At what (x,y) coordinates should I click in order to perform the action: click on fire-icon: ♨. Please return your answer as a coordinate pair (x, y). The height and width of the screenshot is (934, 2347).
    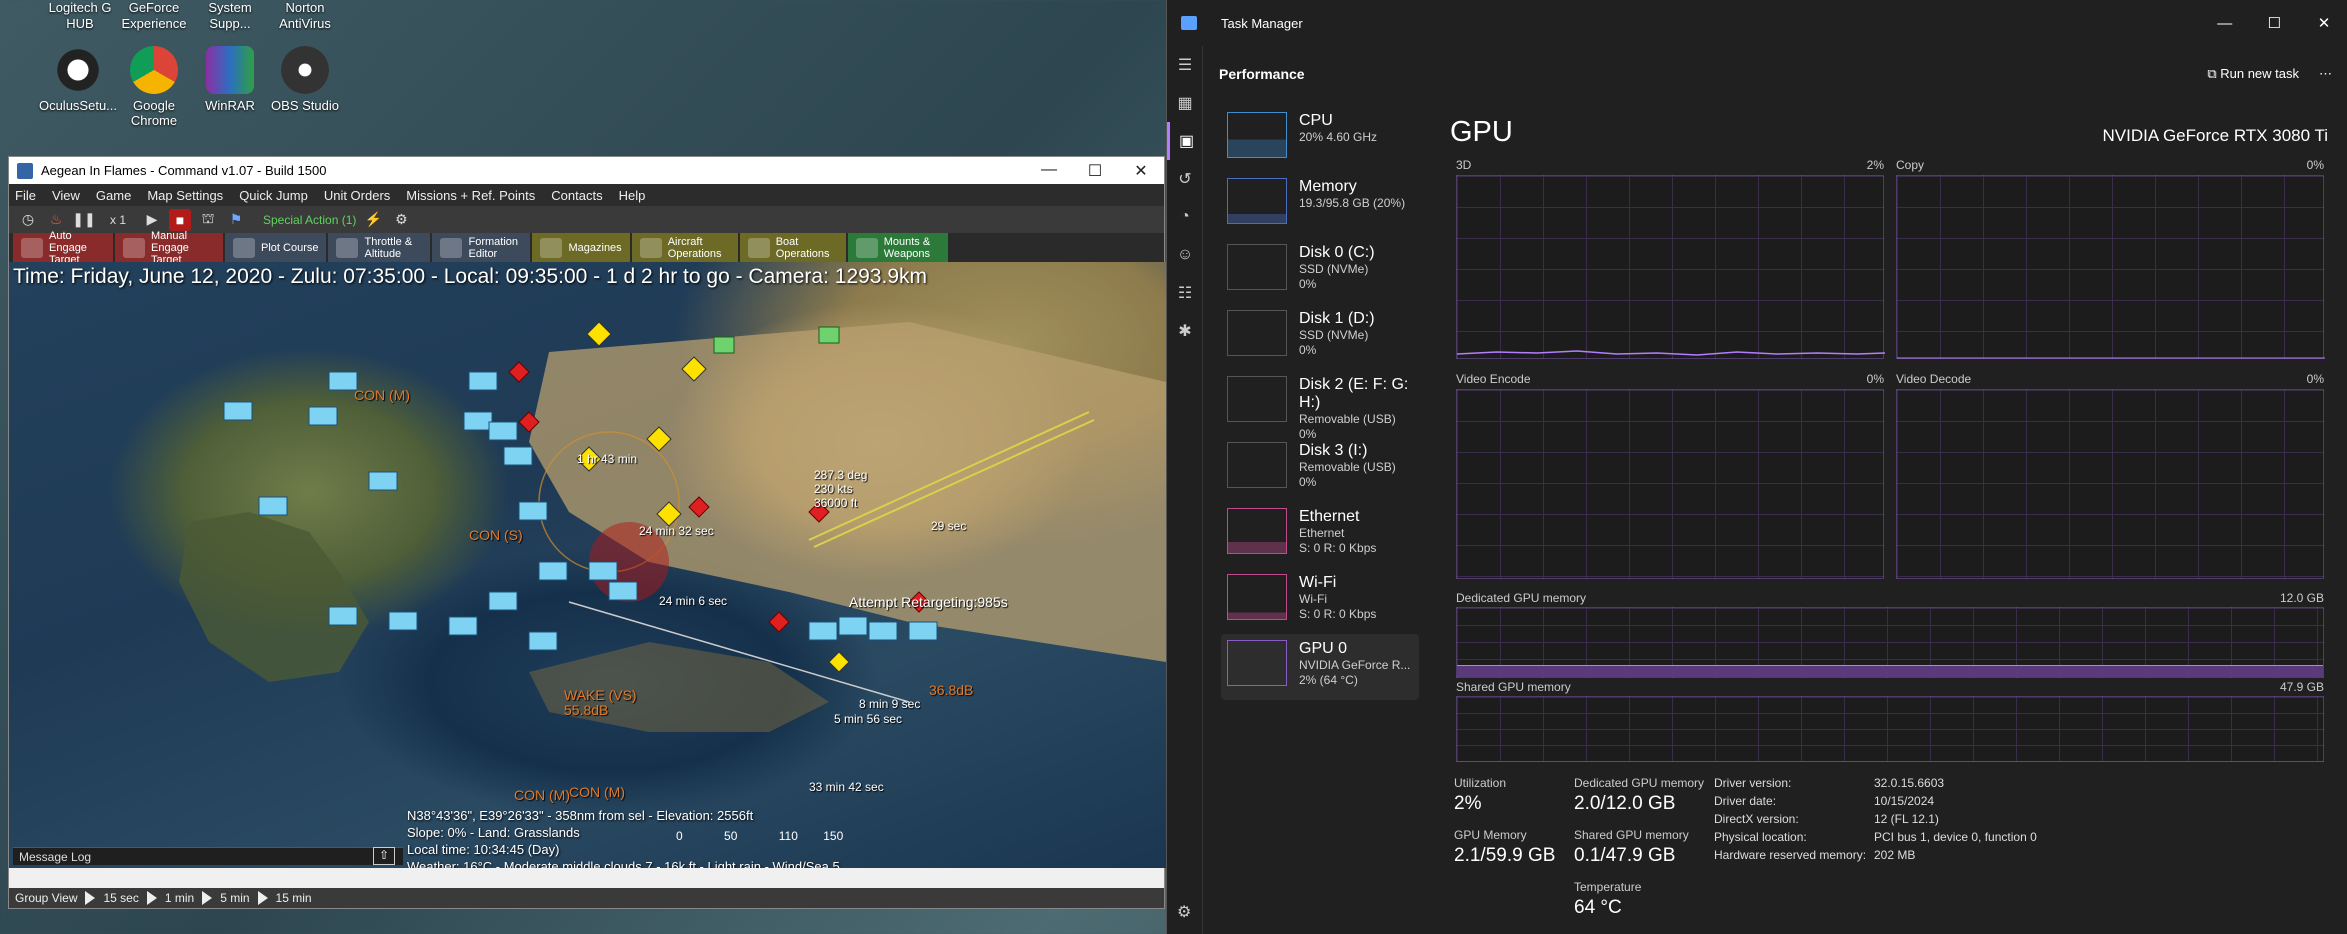
    Looking at the image, I should click on (56, 220).